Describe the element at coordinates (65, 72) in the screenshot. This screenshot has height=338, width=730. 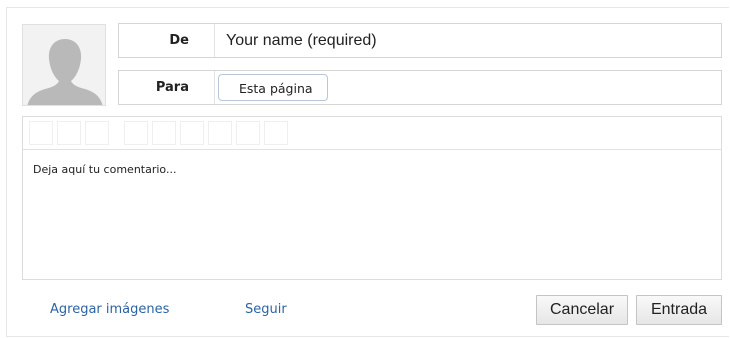
I see `user-silhouette-icon` at that location.